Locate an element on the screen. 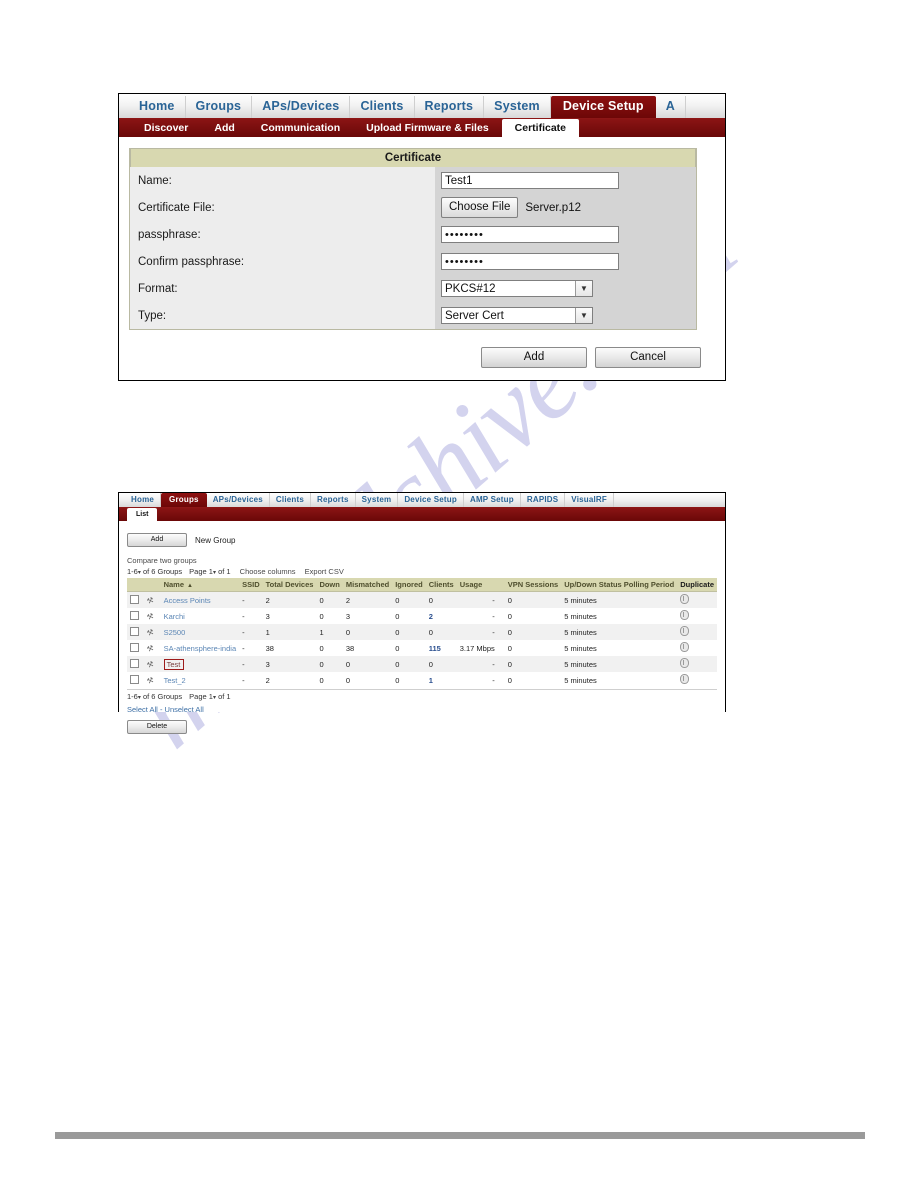 The image size is (918, 1188). subnav-tab-upload-firmware-files: Upload Firmware & Files is located at coordinates (427, 128).